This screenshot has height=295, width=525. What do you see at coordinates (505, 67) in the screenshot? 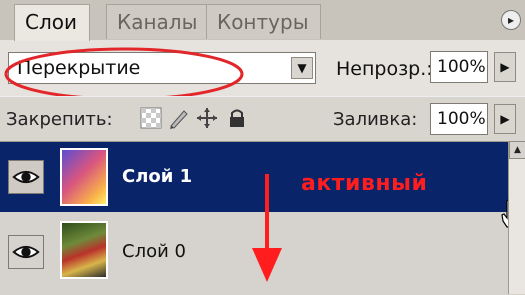
I see `opacity-stepper-icon: ▶` at bounding box center [505, 67].